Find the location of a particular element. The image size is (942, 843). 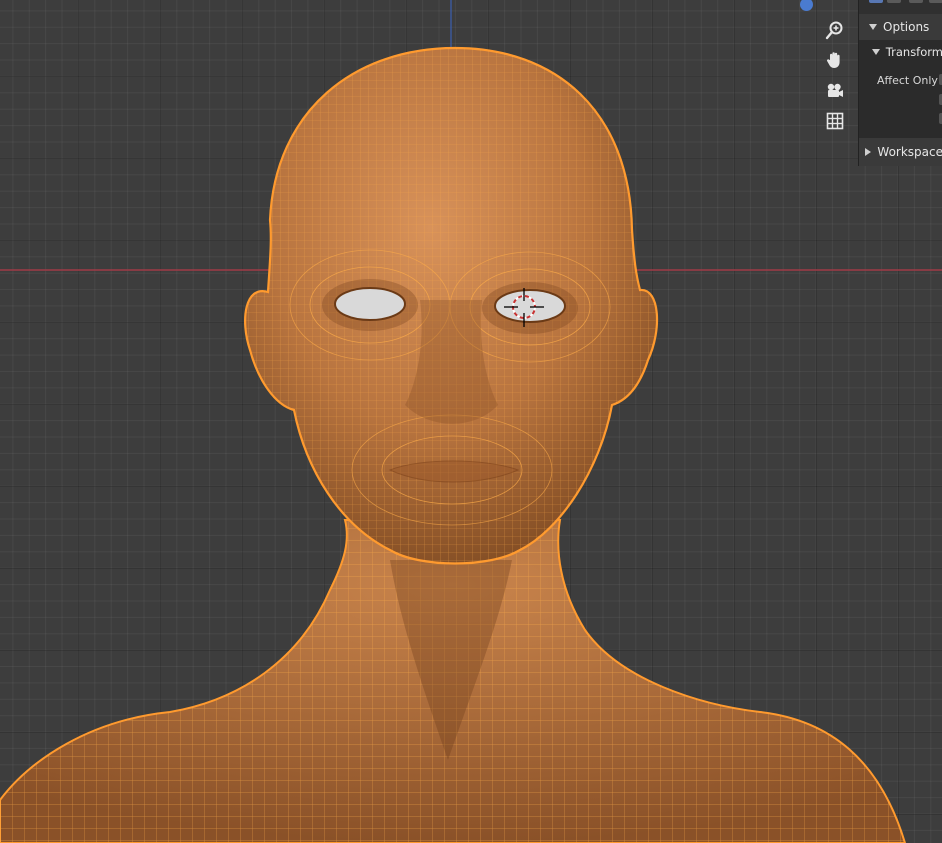

sidebar-toolbar is located at coordinates (903, 2).